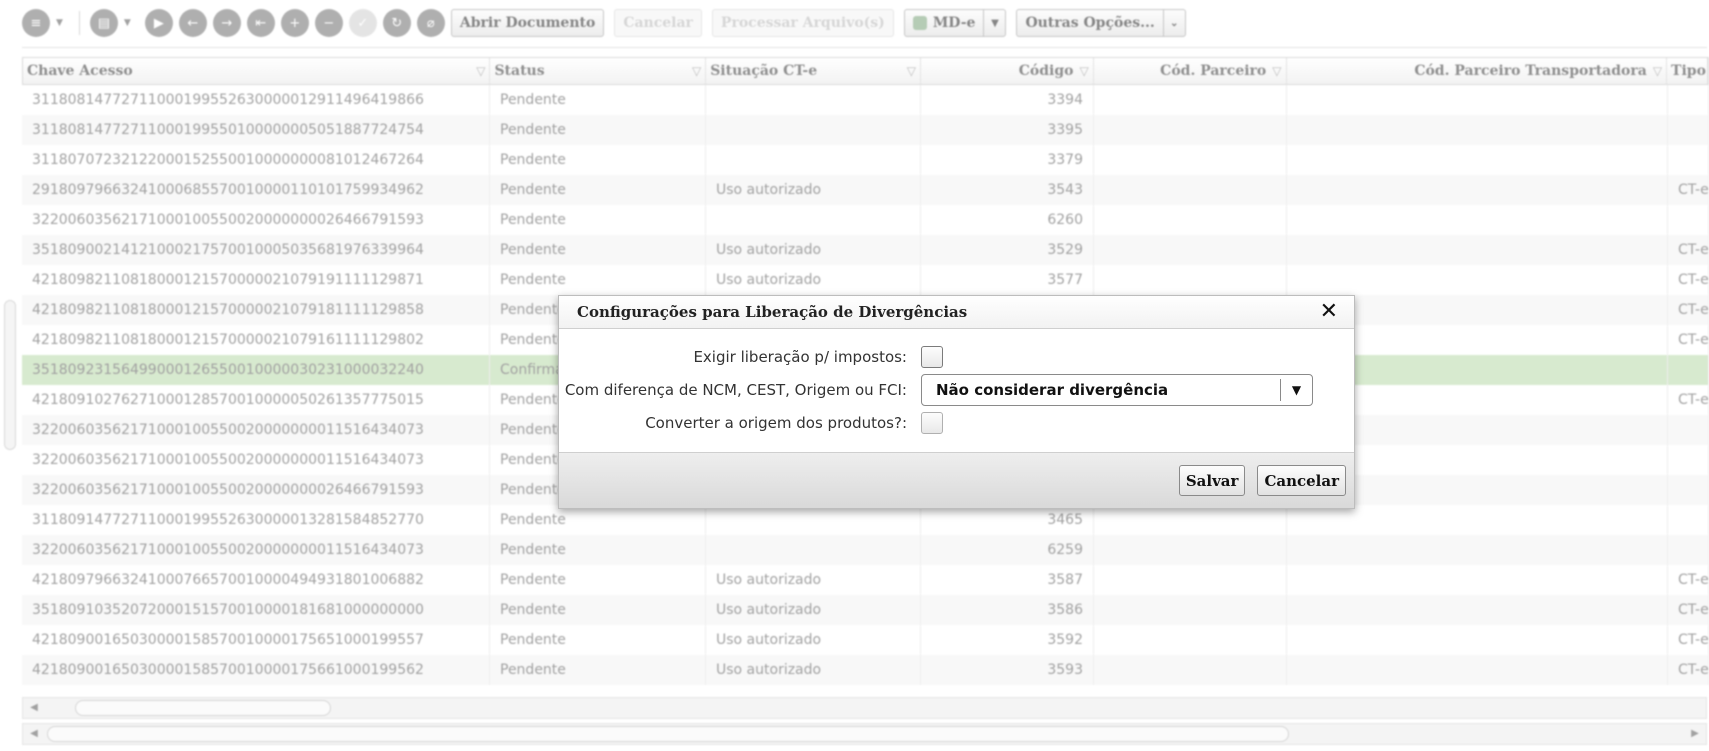  I want to click on close-icon: ✕, so click(1329, 312).